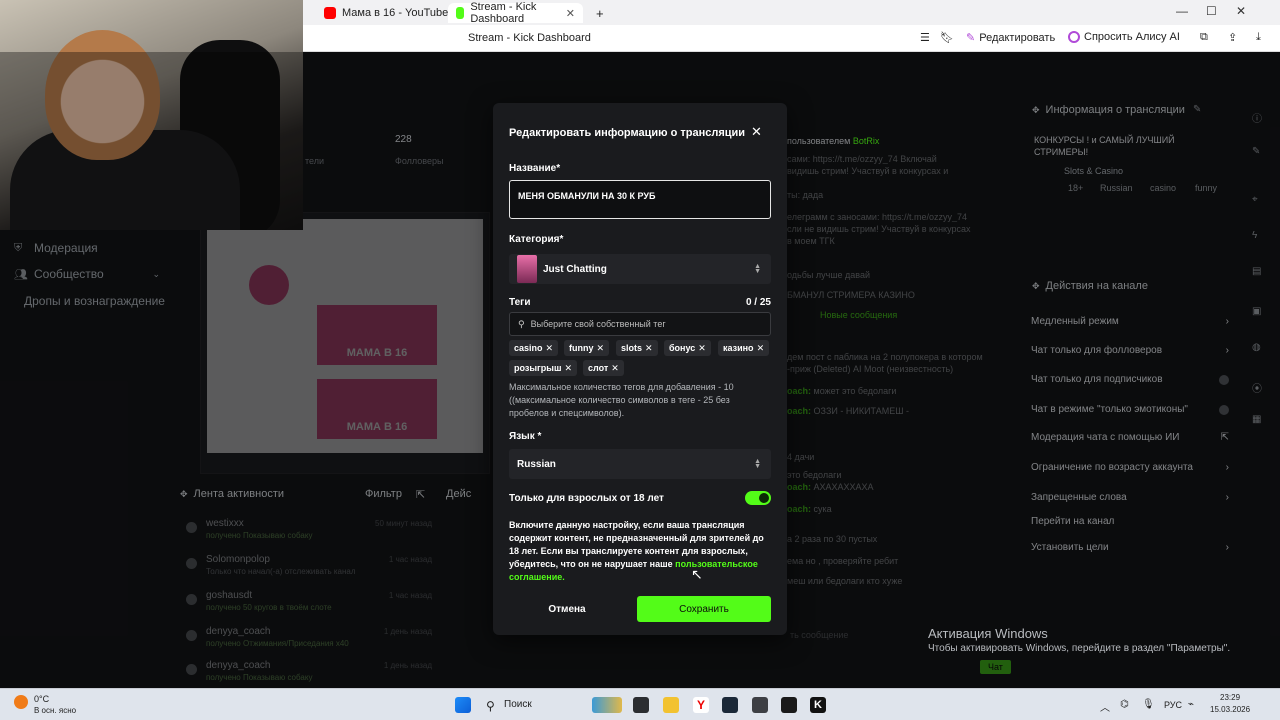 The height and width of the screenshot is (720, 1280). I want to click on tag-chip: slots ✕, so click(637, 348).